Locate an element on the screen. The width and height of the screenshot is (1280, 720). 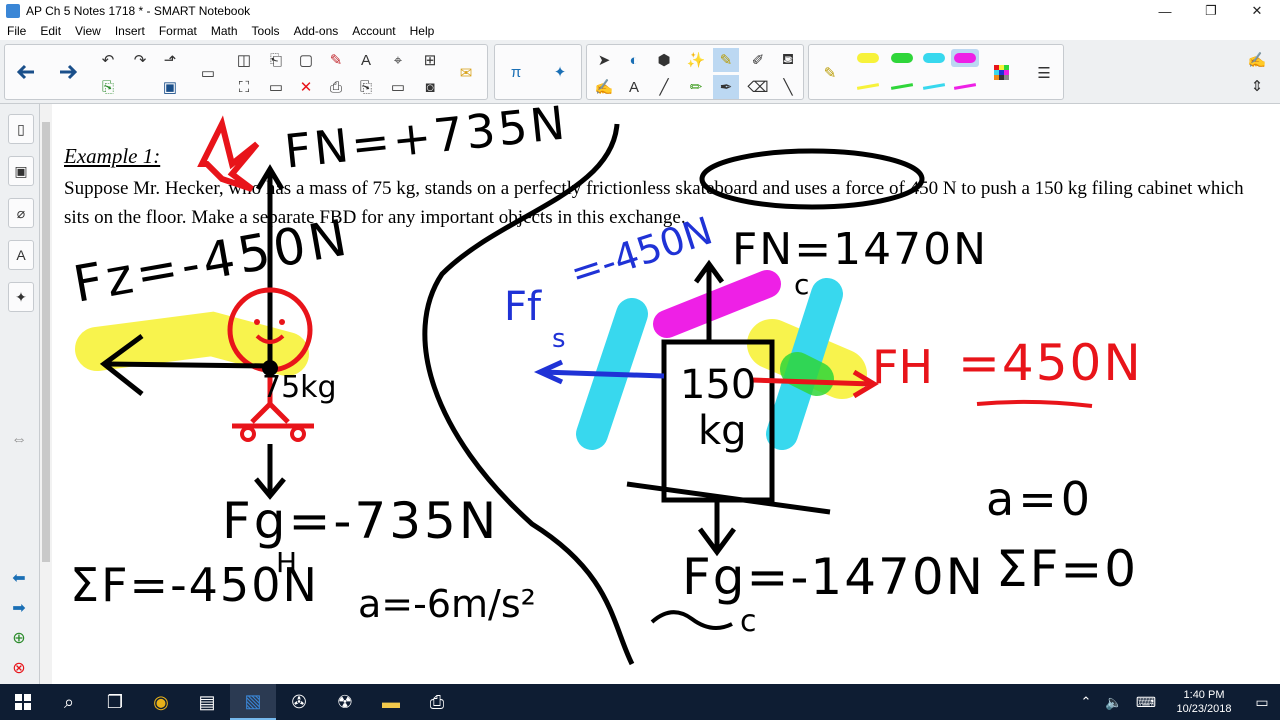
utility-app-icon: ⎙ is located at coordinates (437, 702).